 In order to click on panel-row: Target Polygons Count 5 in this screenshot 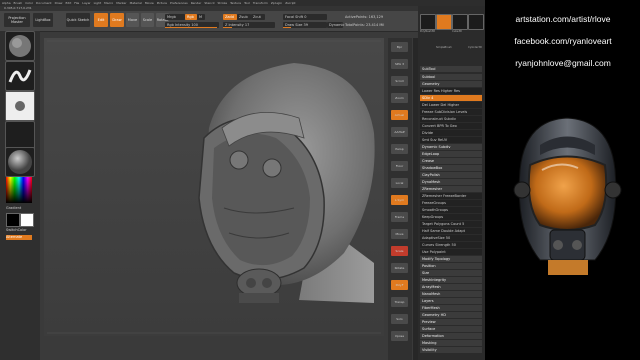, I will do `click(451, 224)`.